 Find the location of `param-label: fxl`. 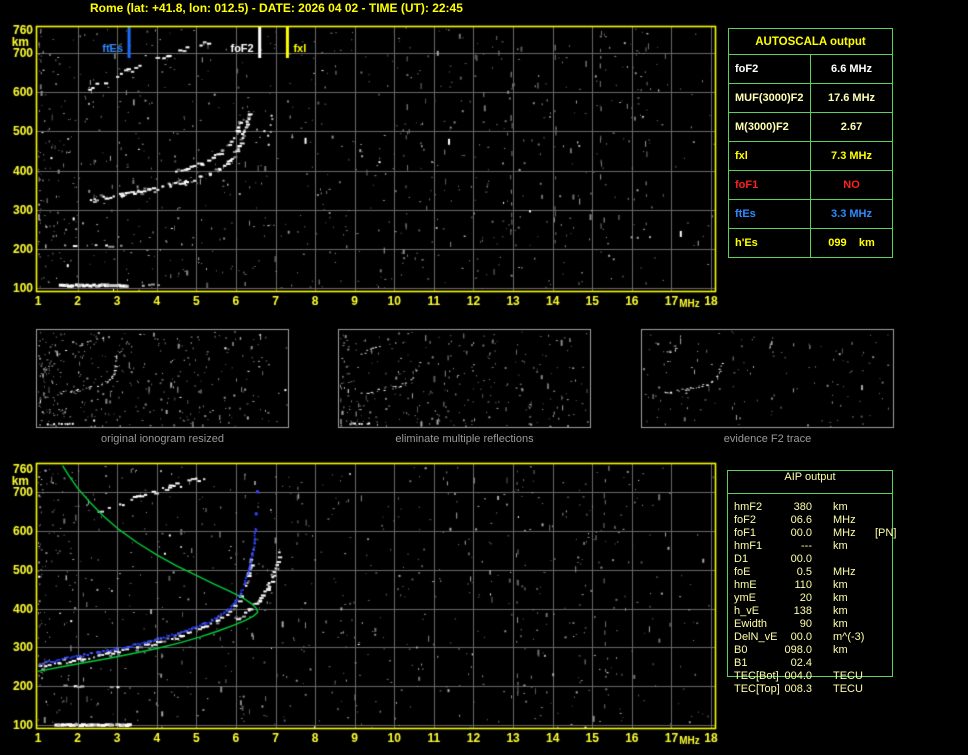

param-label: fxl is located at coordinates (769, 156).